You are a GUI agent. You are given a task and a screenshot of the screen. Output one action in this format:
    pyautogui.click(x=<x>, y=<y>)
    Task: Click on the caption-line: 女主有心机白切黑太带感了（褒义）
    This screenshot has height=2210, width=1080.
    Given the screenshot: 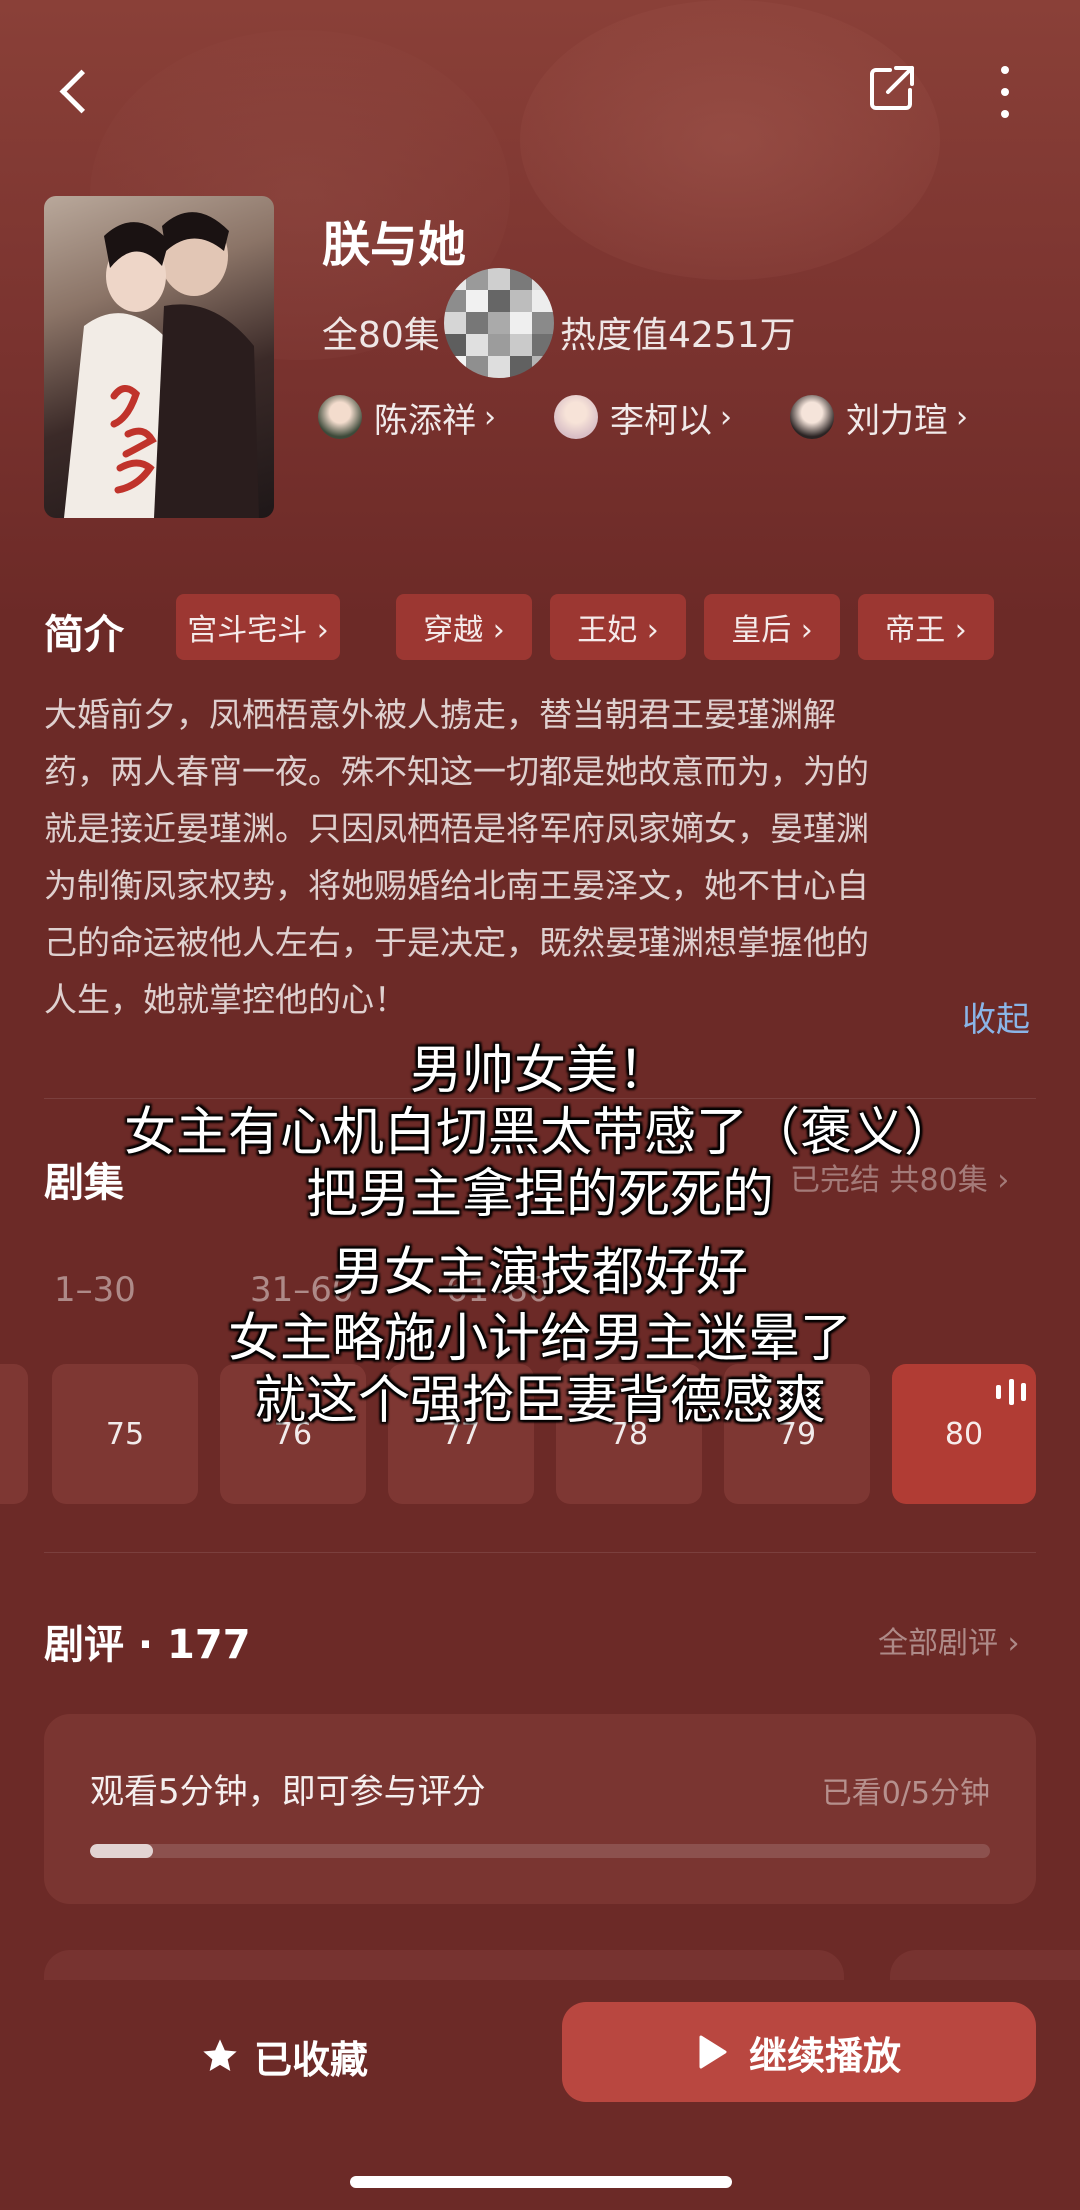 What is the action you would take?
    pyautogui.click(x=539, y=1133)
    